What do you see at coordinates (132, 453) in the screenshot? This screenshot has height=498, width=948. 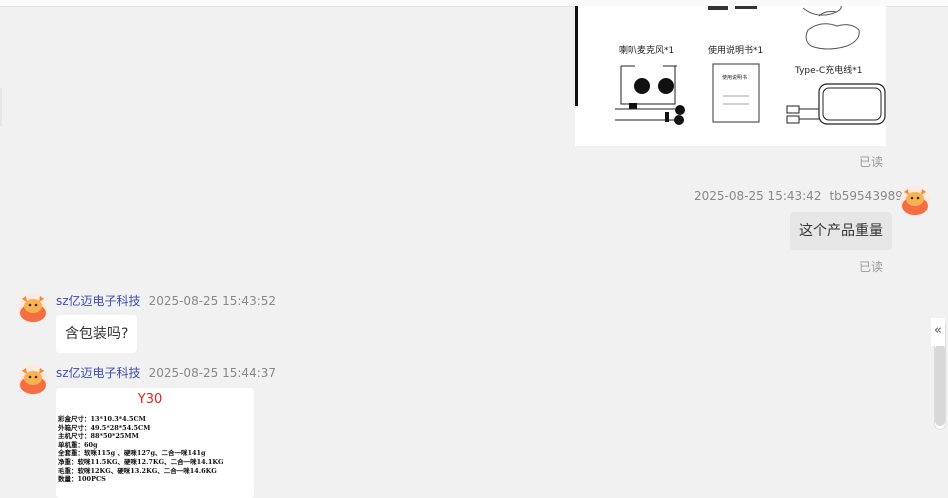 I see `spec-line: 全套重：软咪115g 、硬咪127g、二合一咪141g` at bounding box center [132, 453].